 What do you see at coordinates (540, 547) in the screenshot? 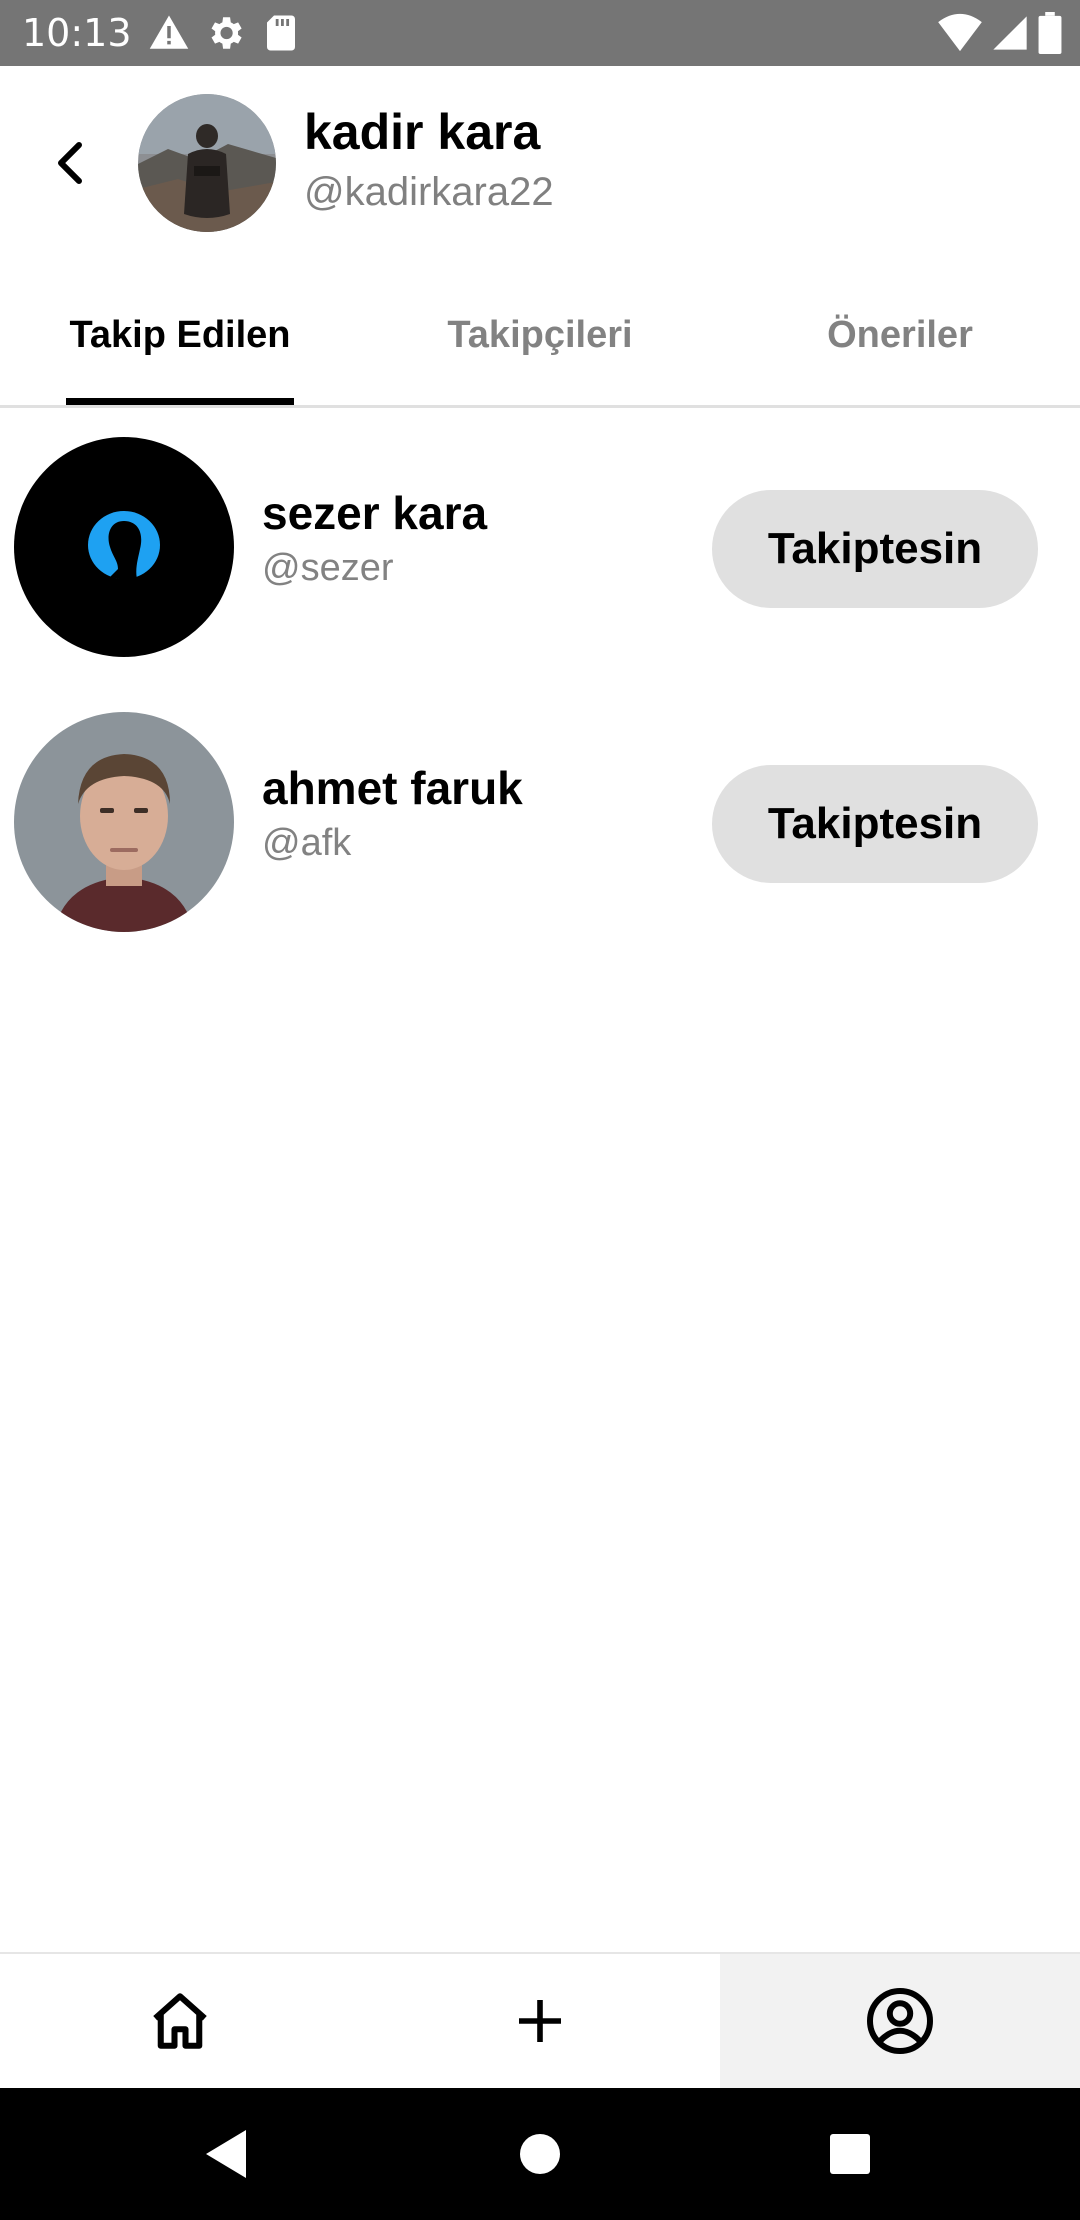
I see `list-item: sezer kara @sezer Takiptesin` at bounding box center [540, 547].